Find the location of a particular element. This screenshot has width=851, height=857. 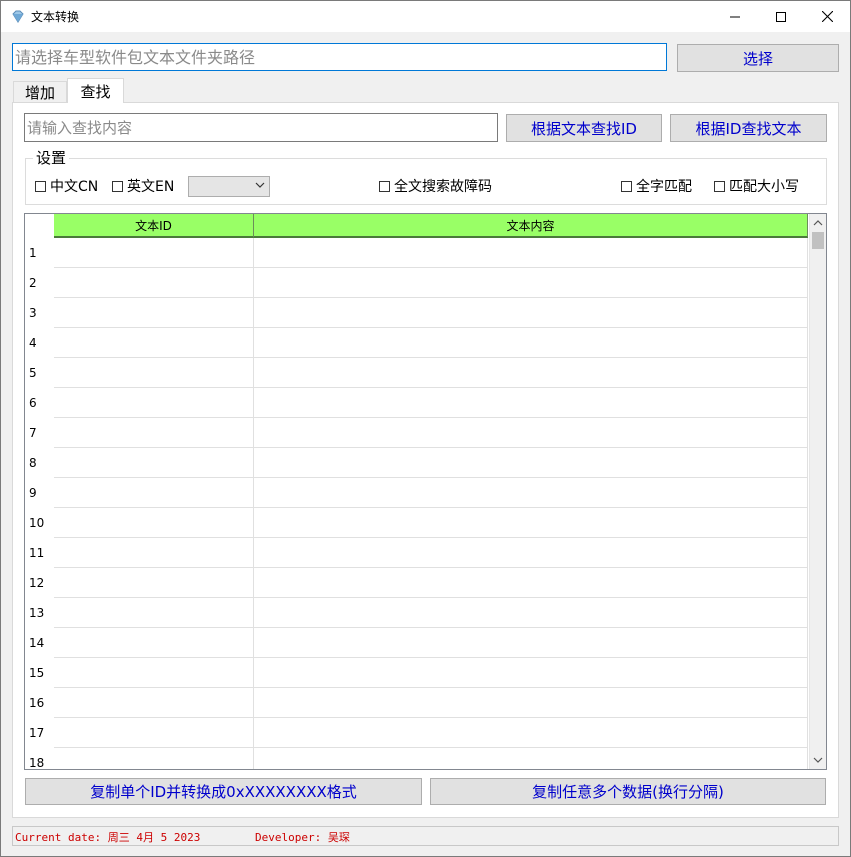

table-row: 8 is located at coordinates (416, 463).